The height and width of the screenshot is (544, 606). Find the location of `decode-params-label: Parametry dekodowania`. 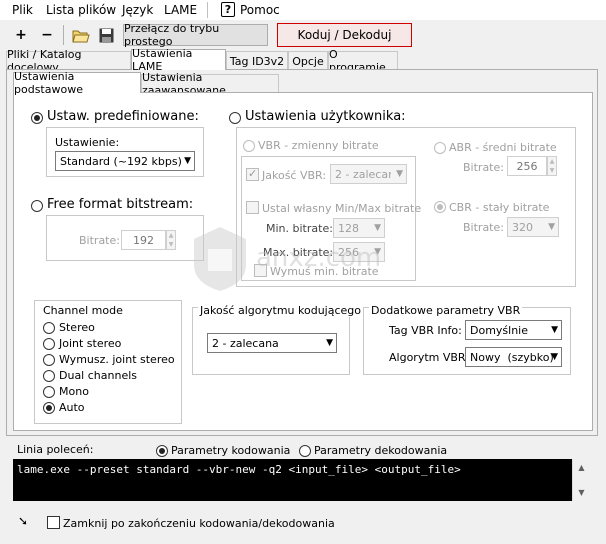

decode-params-label: Parametry dekodowania is located at coordinates (381, 450).